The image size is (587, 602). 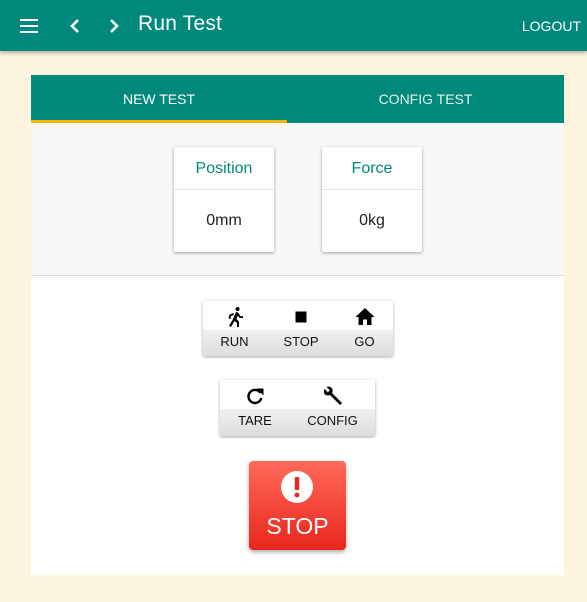 I want to click on force-card: Force 0kg, so click(x=372, y=199).